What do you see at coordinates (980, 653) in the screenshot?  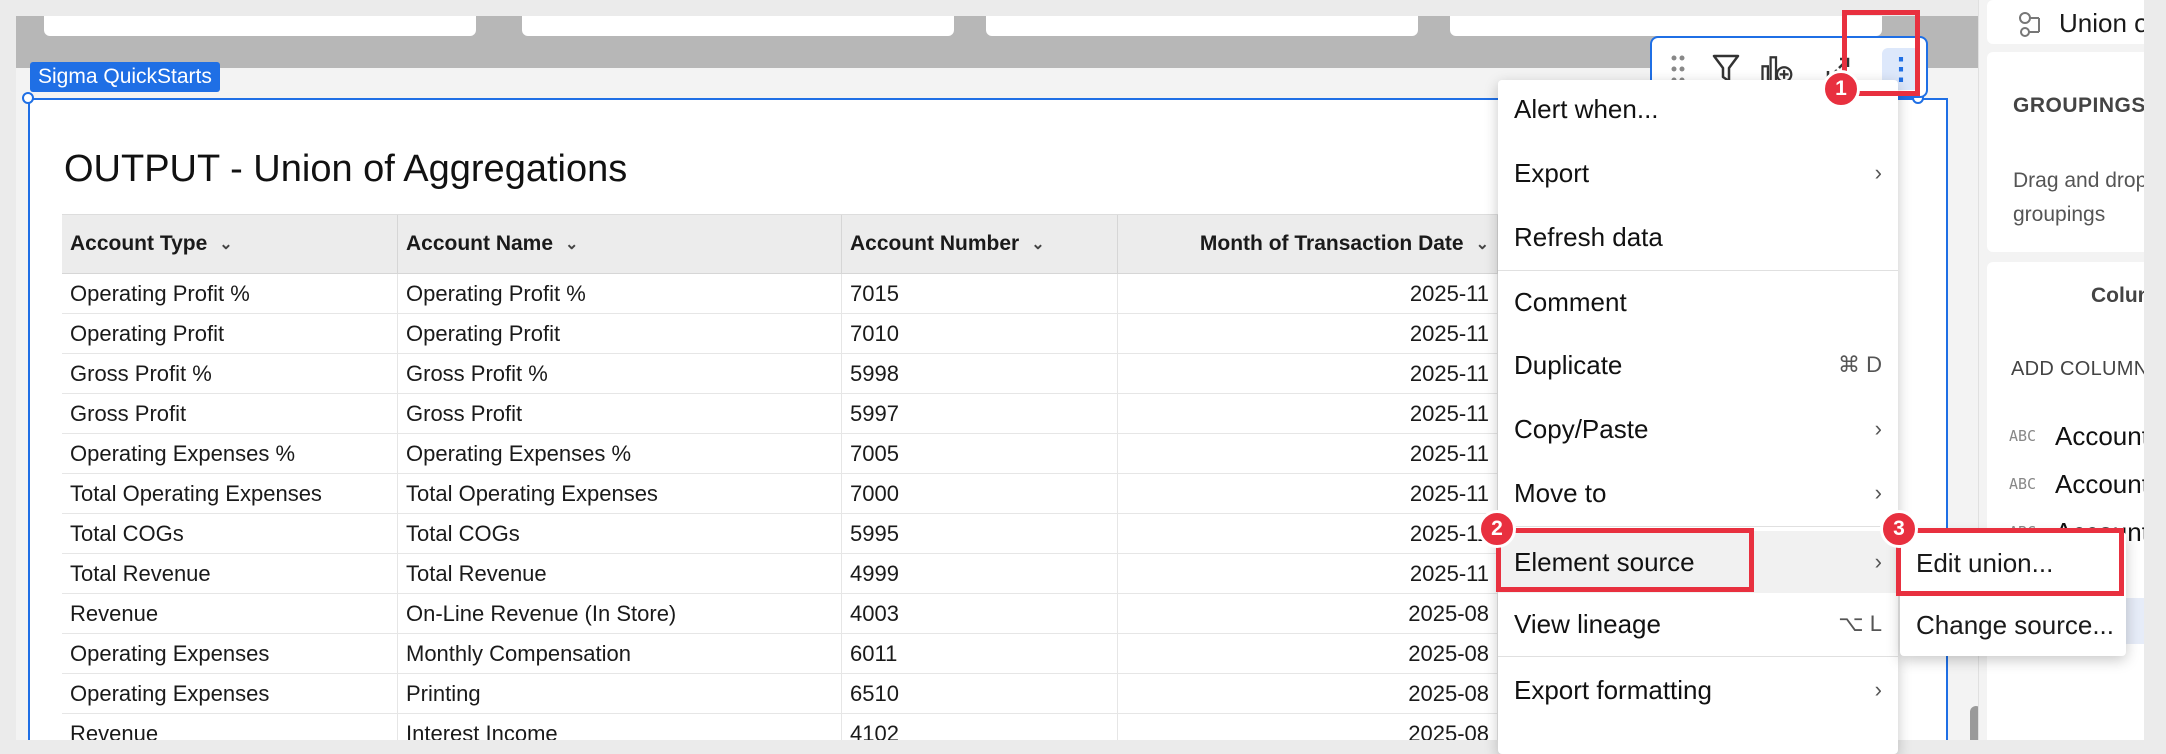 I see `table-cell: 6011` at bounding box center [980, 653].